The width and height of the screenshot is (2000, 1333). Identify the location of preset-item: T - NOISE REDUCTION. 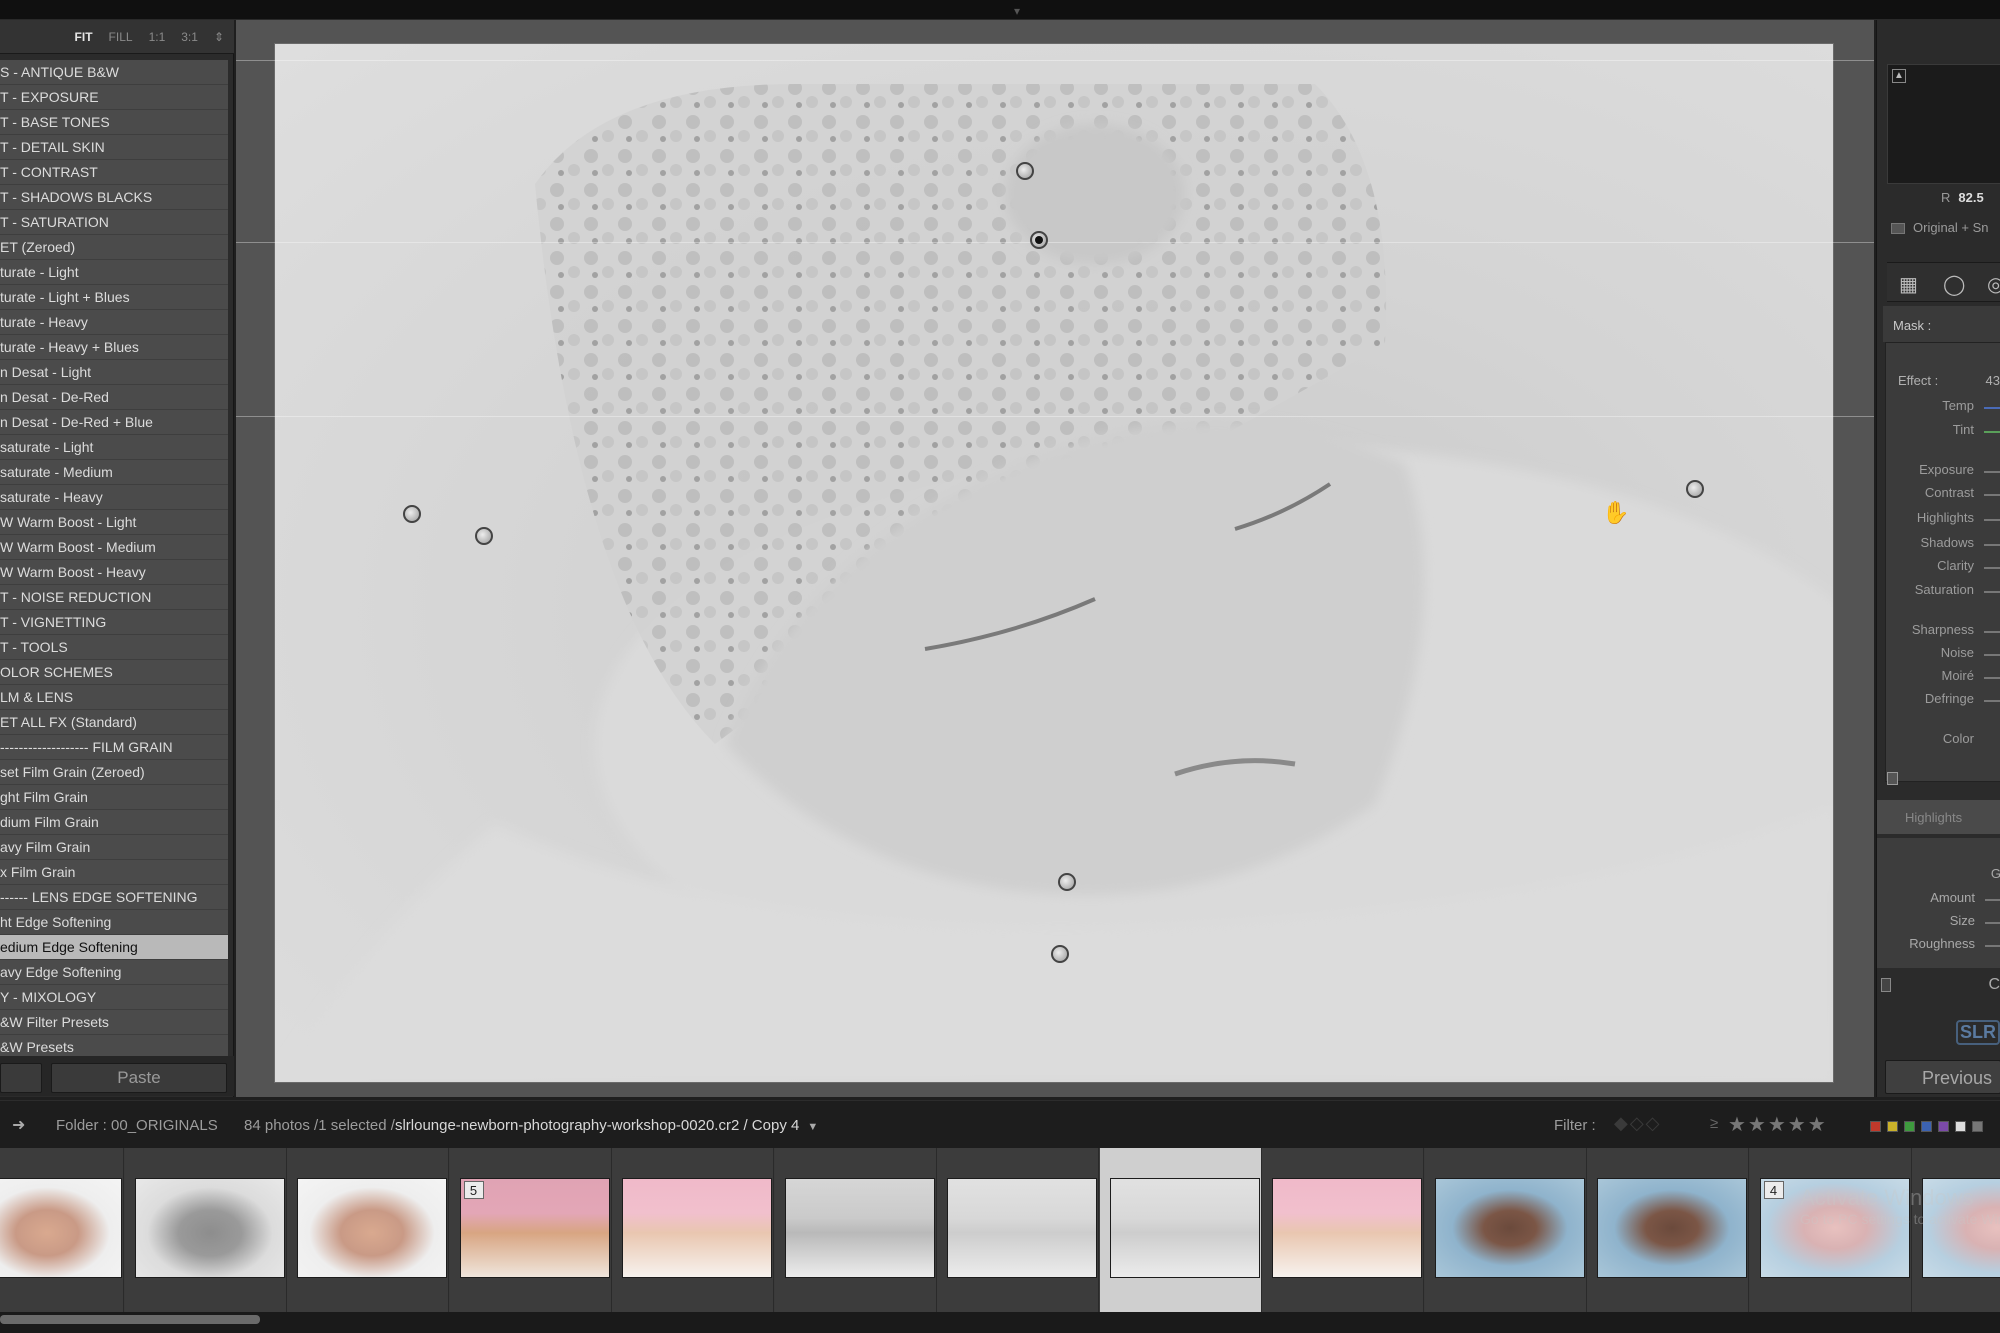
(114, 597).